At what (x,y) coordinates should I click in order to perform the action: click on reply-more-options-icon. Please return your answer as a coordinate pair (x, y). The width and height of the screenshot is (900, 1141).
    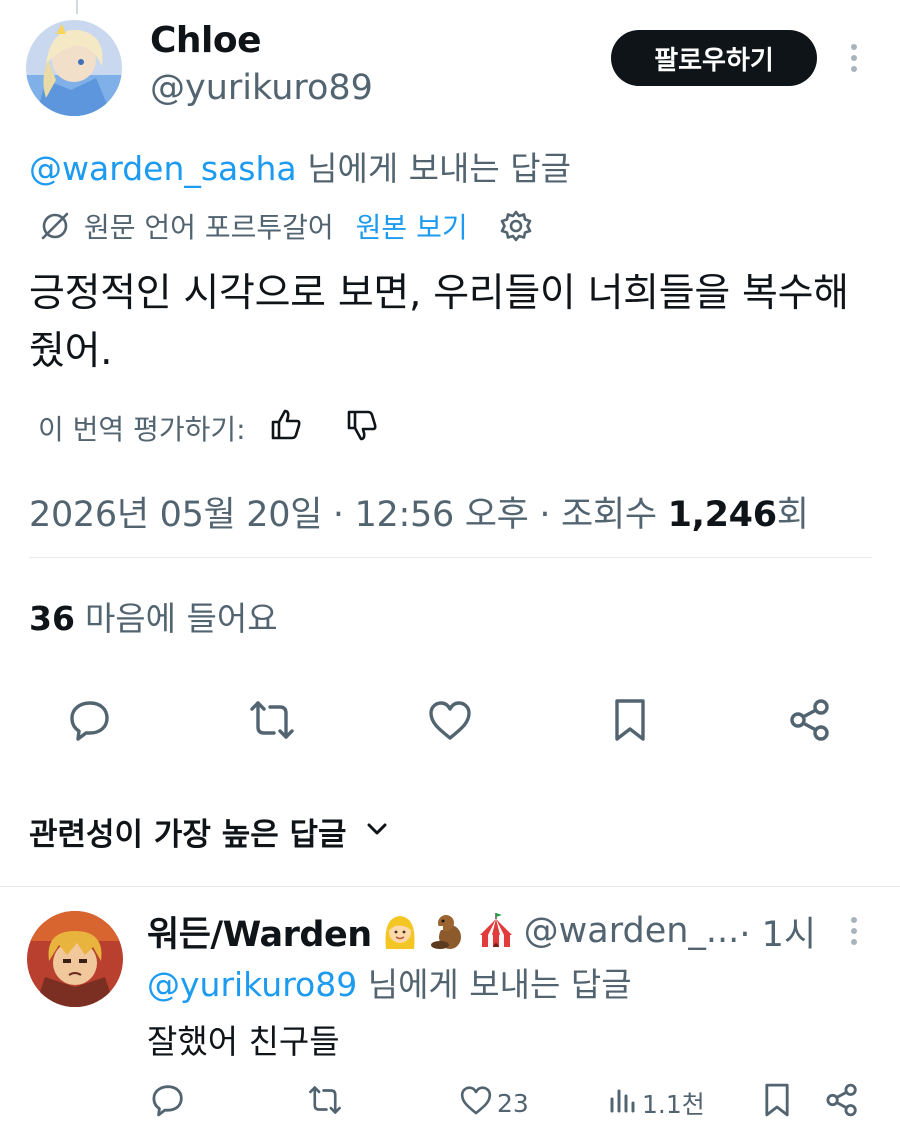
    Looking at the image, I should click on (854, 931).